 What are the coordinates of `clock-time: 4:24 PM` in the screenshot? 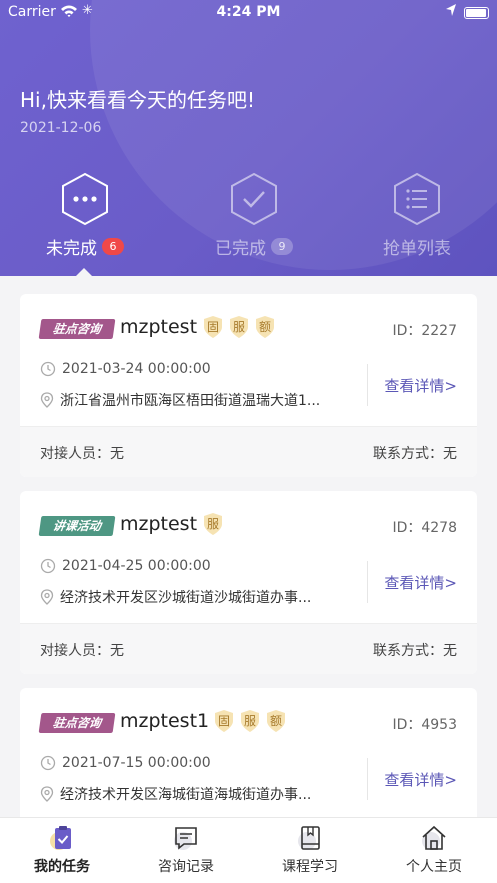 It's located at (248, 12).